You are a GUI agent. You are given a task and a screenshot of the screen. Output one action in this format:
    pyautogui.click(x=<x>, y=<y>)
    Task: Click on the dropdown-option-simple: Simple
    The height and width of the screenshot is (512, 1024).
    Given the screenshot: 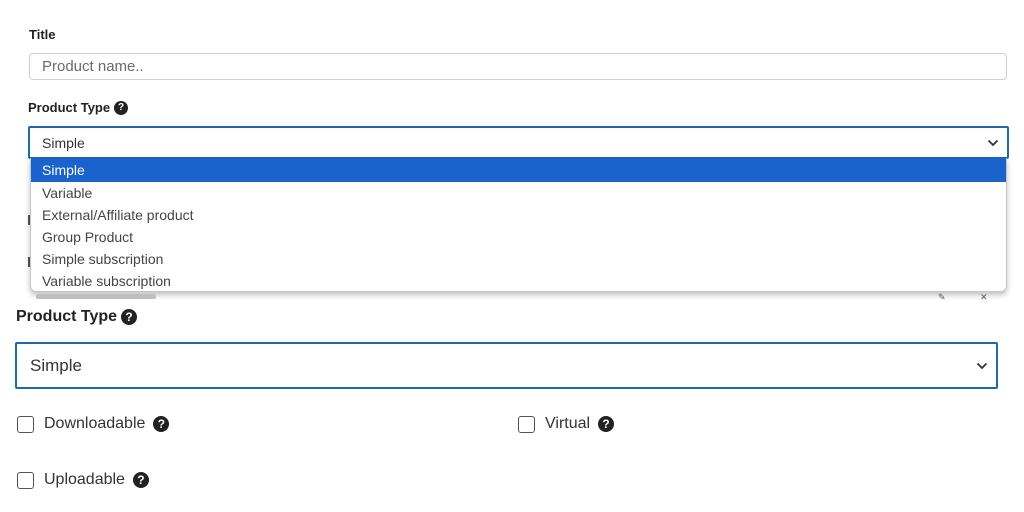 What is the action you would take?
    pyautogui.click(x=518, y=170)
    